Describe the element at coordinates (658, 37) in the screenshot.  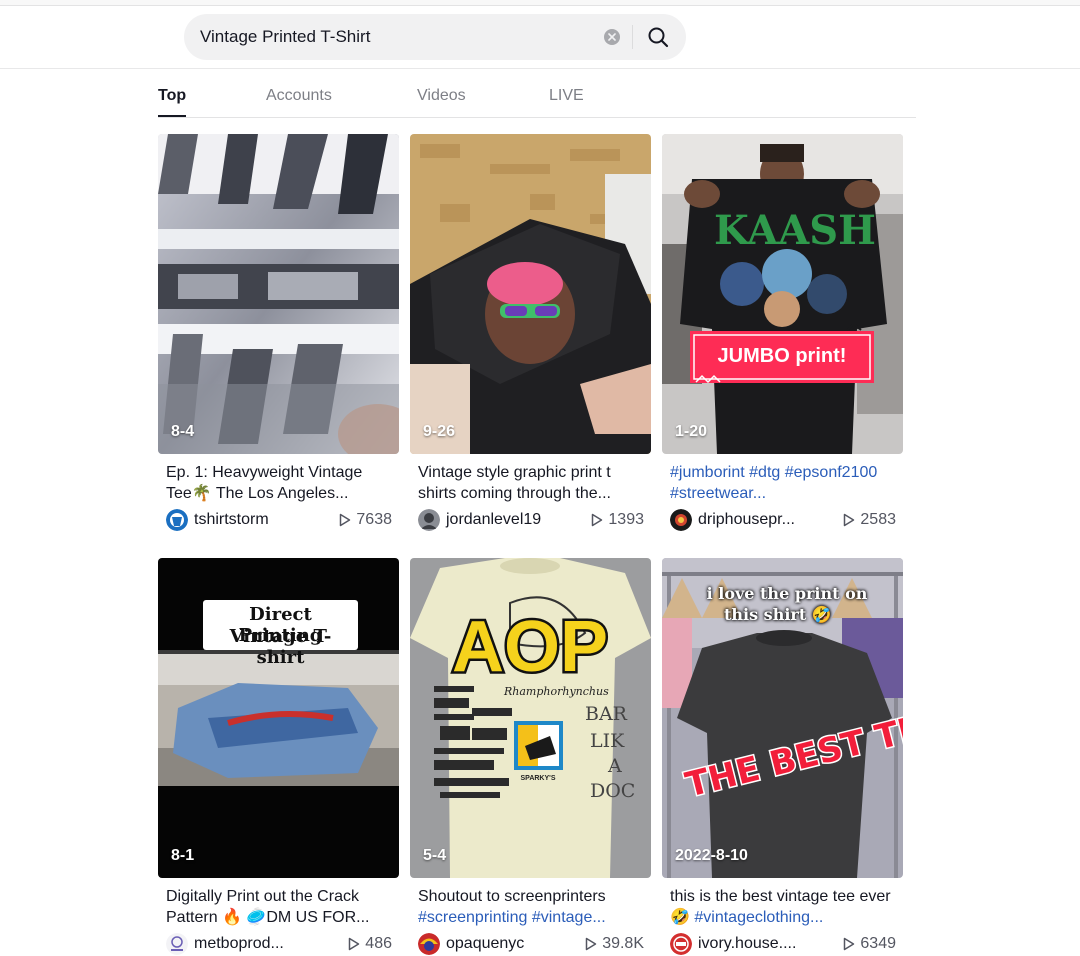
I see `search-icon` at that location.